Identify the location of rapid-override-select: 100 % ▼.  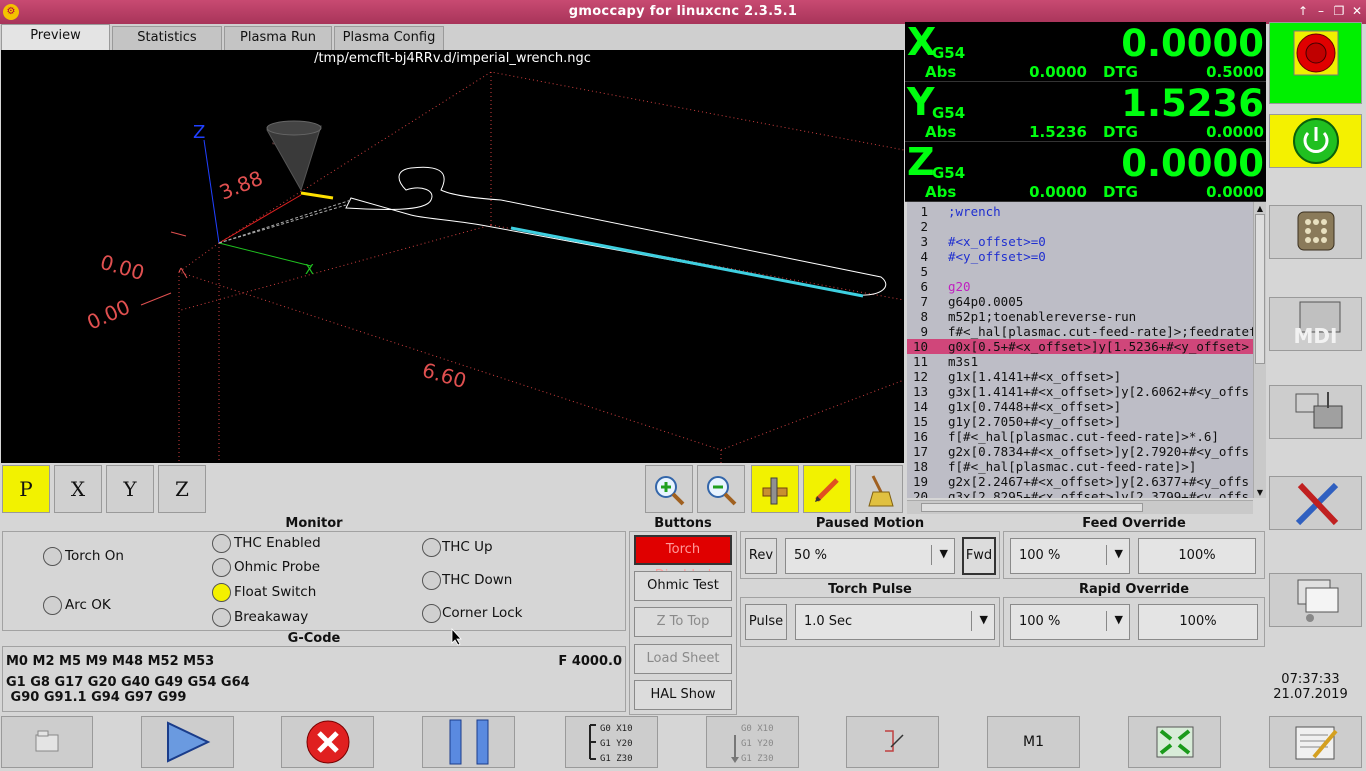
(1070, 622).